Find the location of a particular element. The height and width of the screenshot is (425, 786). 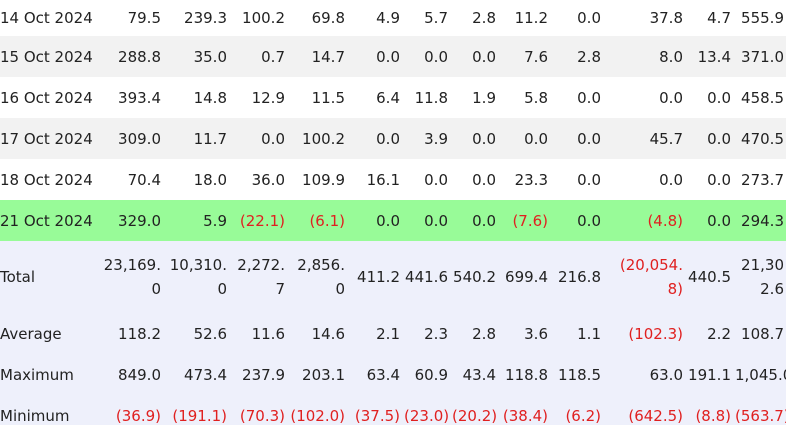

summary-cell: (23.0) is located at coordinates (427, 415).